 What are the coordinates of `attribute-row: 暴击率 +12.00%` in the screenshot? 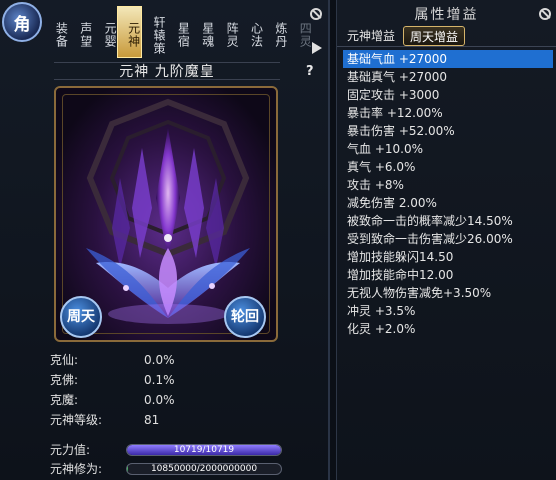 It's located at (448, 113).